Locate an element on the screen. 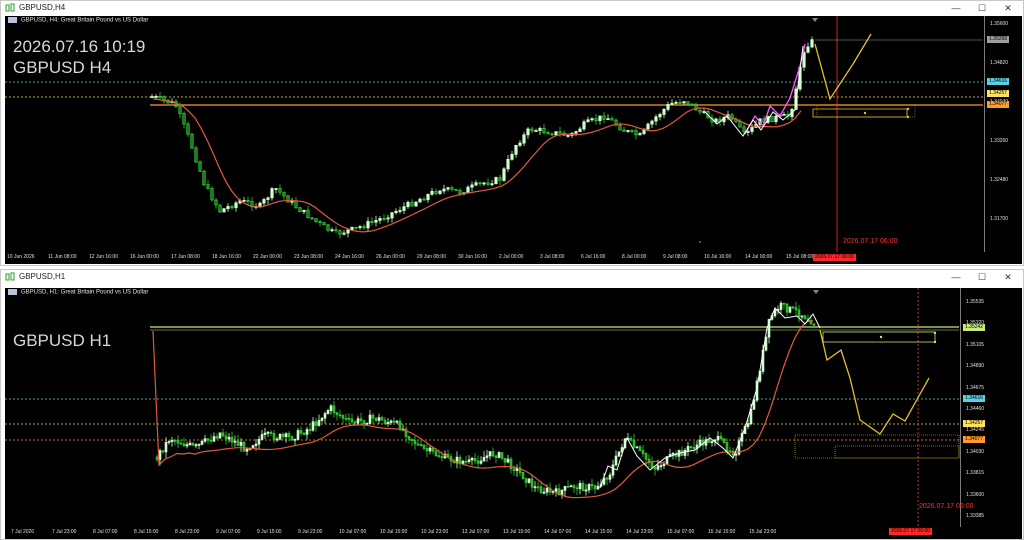 The width and height of the screenshot is (1024, 540). time-tick-label: 10 Jul 15:00 is located at coordinates (394, 532).